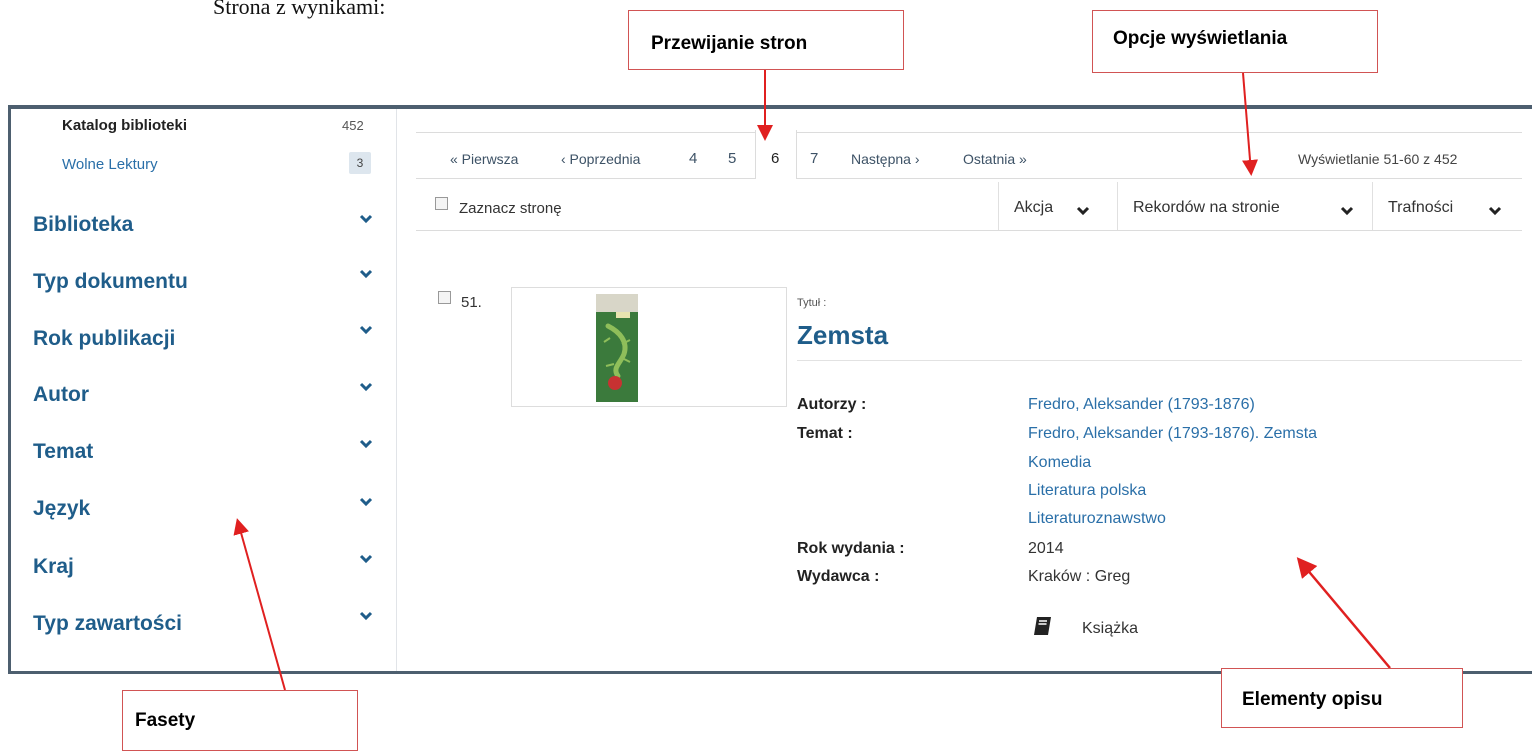 This screenshot has height=751, width=1532. Describe the element at coordinates (1342, 698) in the screenshot. I see `callout-description: Elementy opisu` at that location.